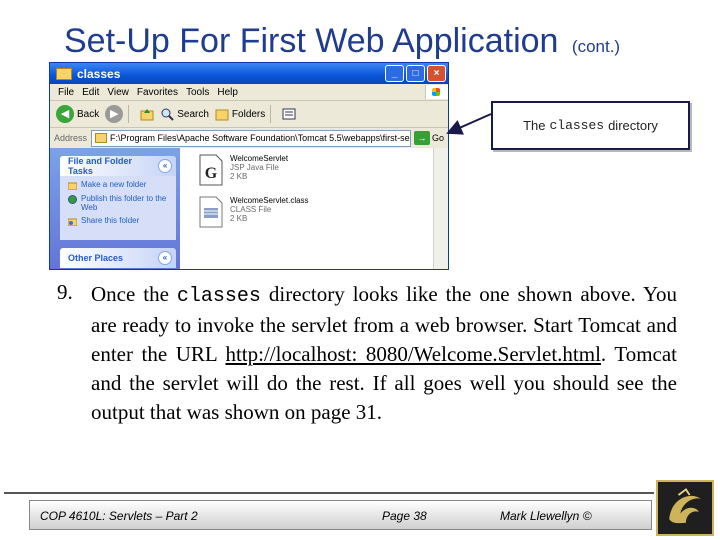 The image size is (720, 540). Describe the element at coordinates (469, 124) in the screenshot. I see `callout-arrow` at that location.